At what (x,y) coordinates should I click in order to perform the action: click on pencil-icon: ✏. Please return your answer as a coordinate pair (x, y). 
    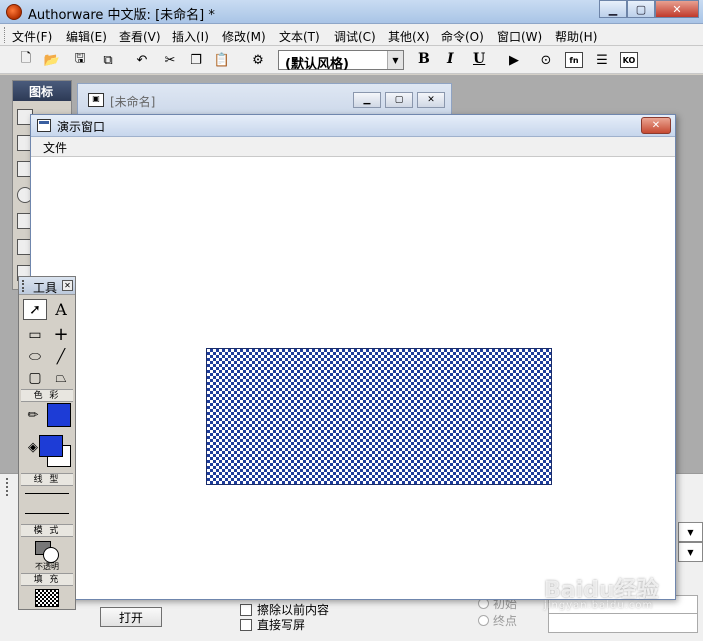
    Looking at the image, I should click on (33, 415).